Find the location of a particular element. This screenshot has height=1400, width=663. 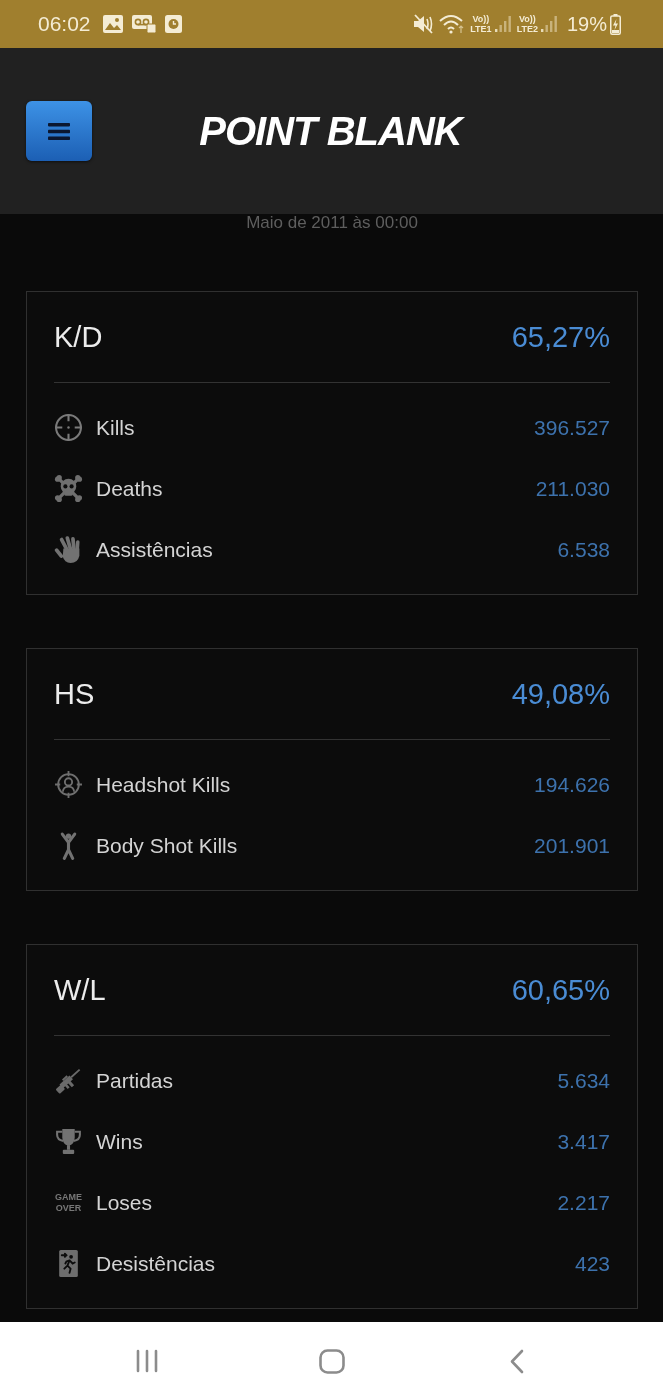

skull-crossbones-icon is located at coordinates (68, 488).